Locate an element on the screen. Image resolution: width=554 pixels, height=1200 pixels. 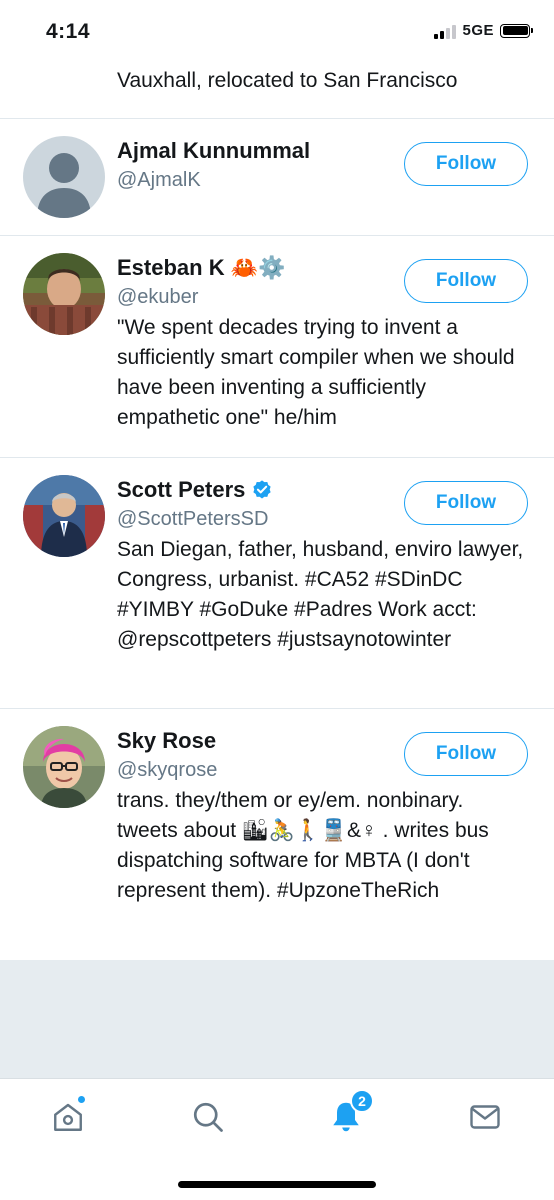
tab-home is located at coordinates (68, 1116).